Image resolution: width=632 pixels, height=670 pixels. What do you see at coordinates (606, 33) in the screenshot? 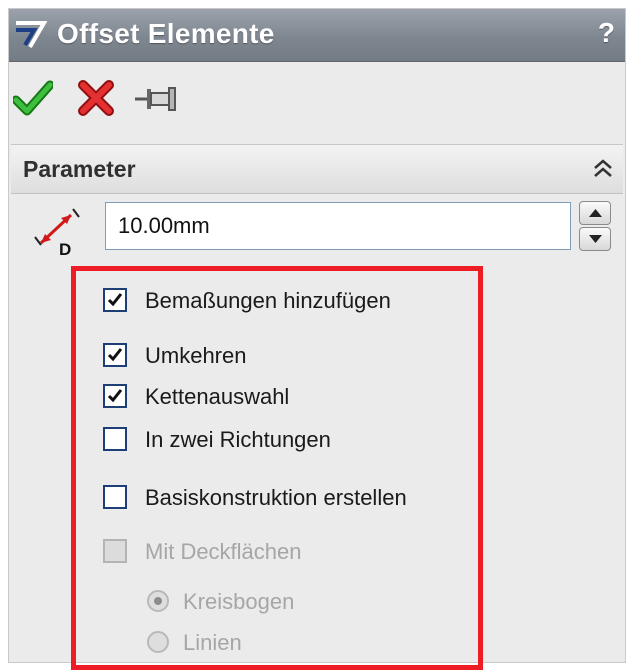
I see `help-question-mark-icon: ?` at bounding box center [606, 33].